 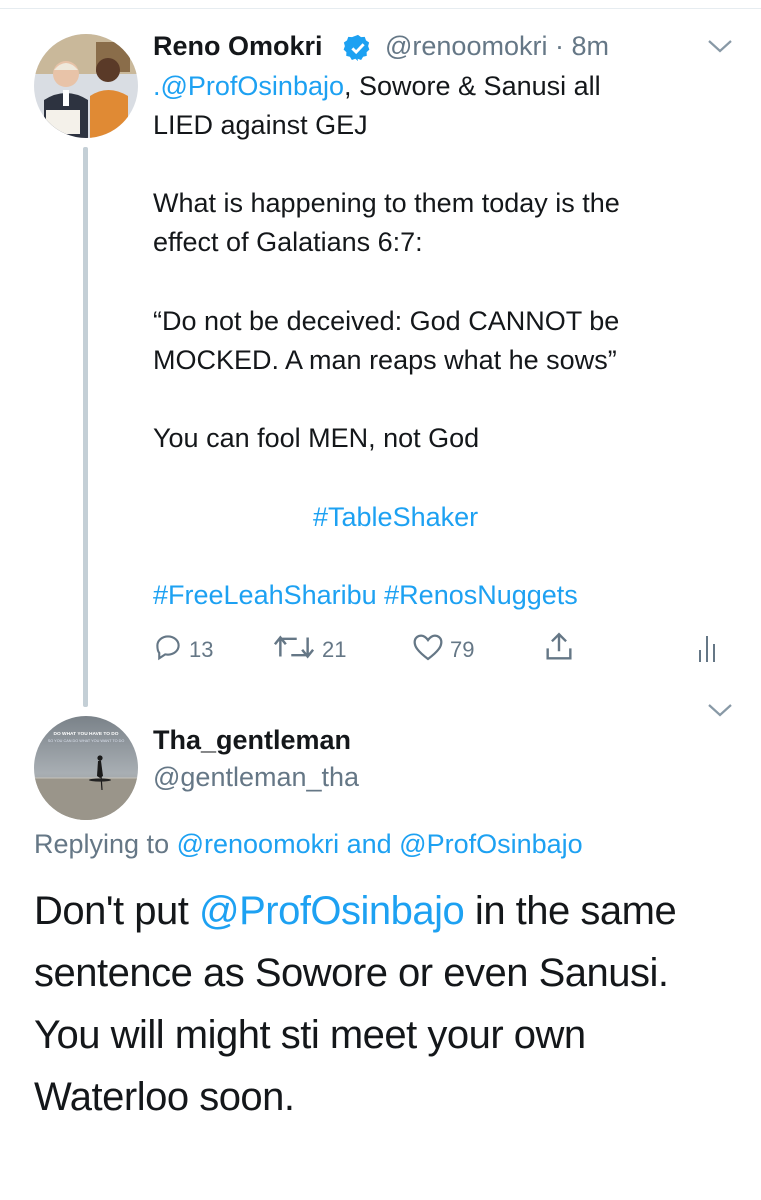 I want to click on reply-text-line: Waterloo soon., so click(x=164, y=1097).